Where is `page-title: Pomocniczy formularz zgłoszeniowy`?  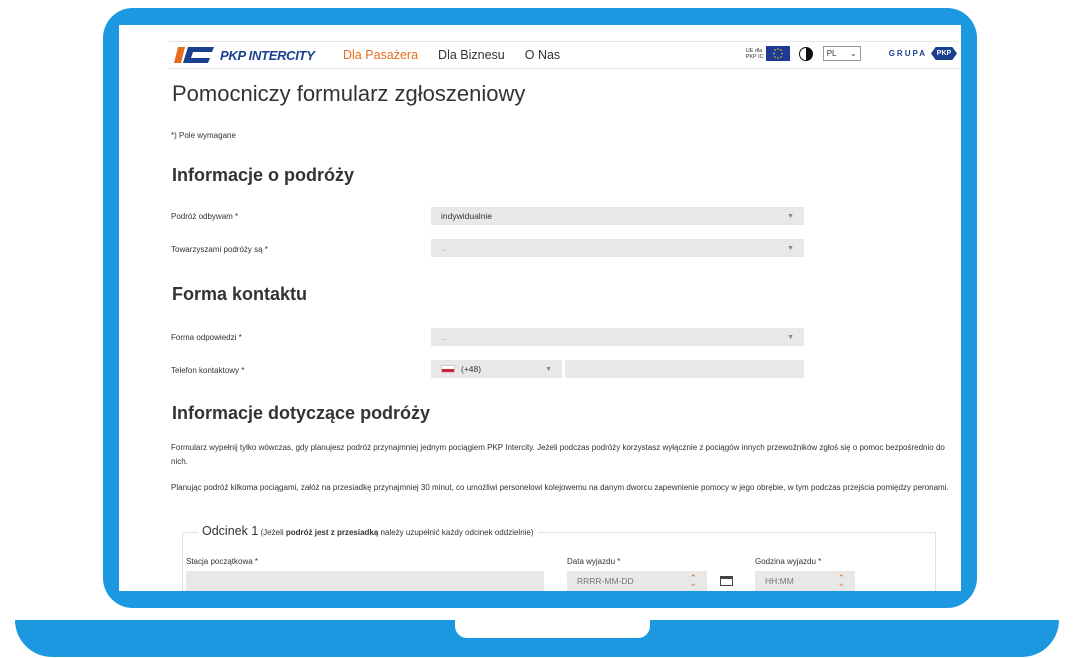 page-title: Pomocniczy formularz zgłoszeniowy is located at coordinates (349, 93).